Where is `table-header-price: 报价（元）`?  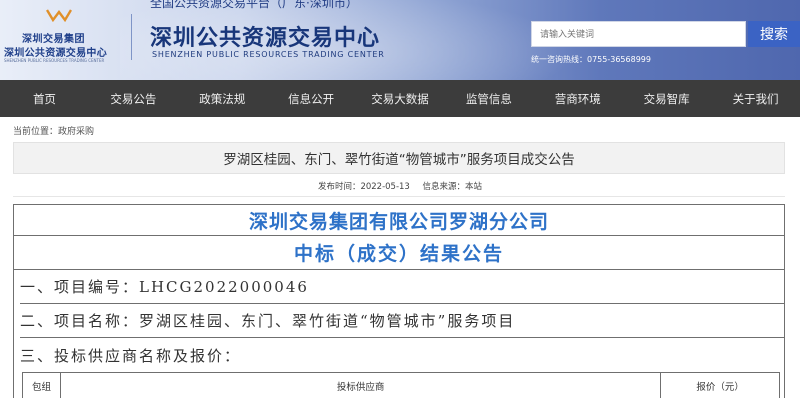
table-header-price: 报价（元） is located at coordinates (720, 387).